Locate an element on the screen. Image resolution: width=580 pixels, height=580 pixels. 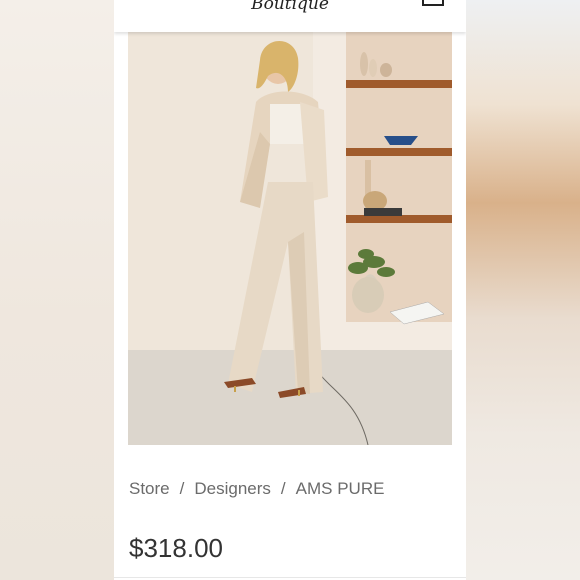
breadcrumb-store-link: Store is located at coordinates (149, 488).